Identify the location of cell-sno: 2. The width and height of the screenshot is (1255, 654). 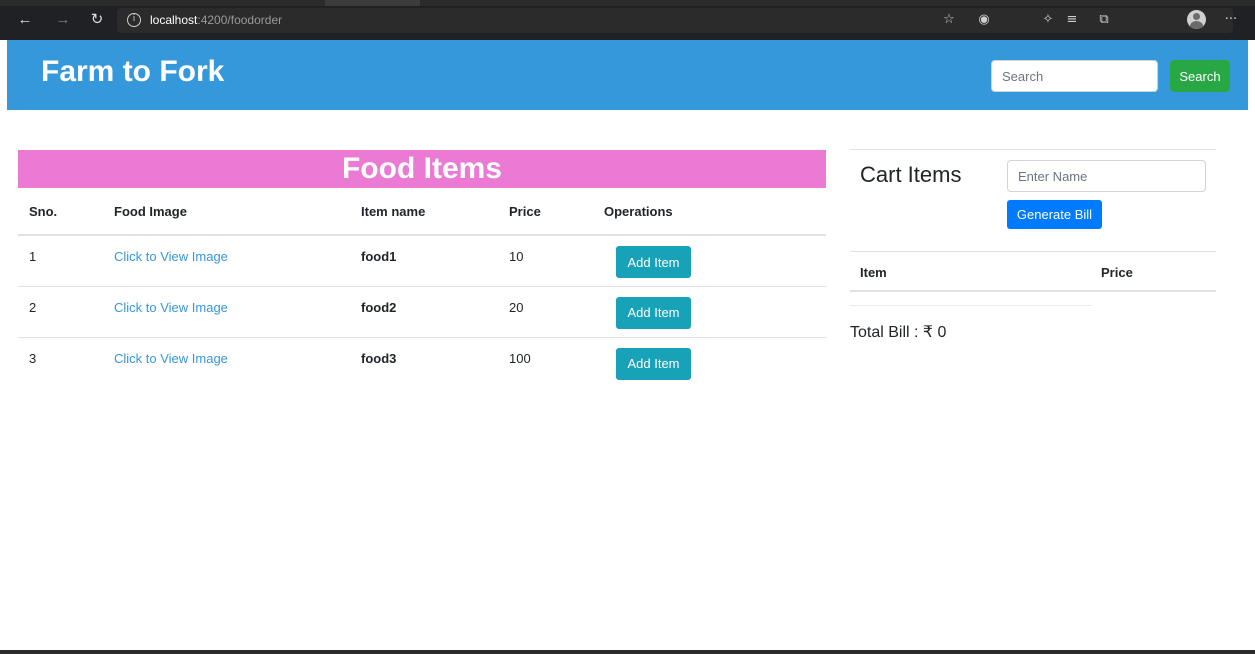
(60, 311).